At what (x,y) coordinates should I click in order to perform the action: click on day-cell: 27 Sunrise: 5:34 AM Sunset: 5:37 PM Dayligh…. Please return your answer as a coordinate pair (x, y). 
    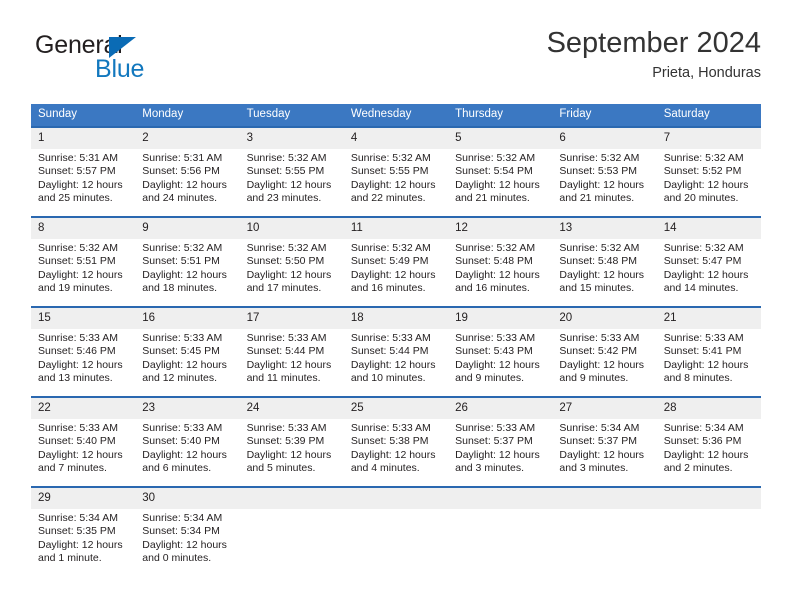
    Looking at the image, I should click on (604, 441).